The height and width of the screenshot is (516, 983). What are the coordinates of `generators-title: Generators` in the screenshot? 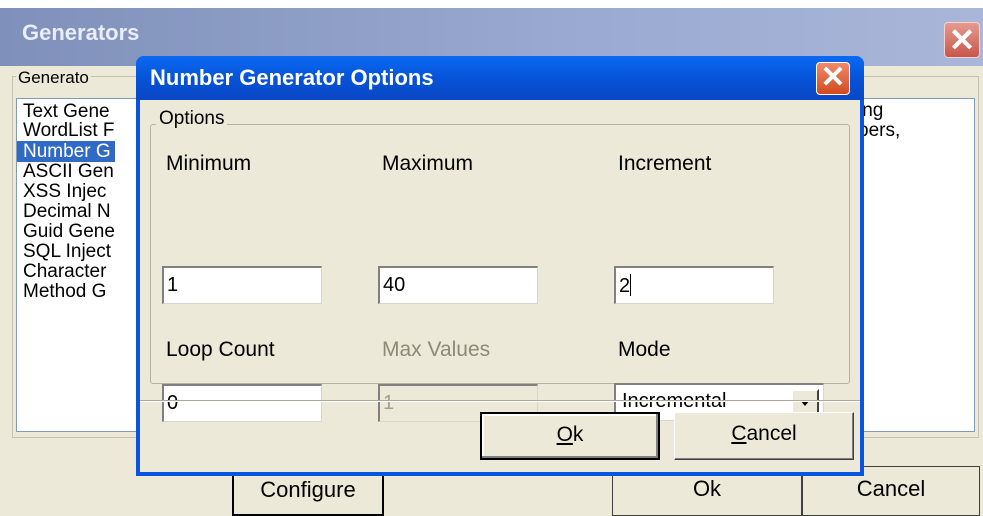 It's located at (81, 32).